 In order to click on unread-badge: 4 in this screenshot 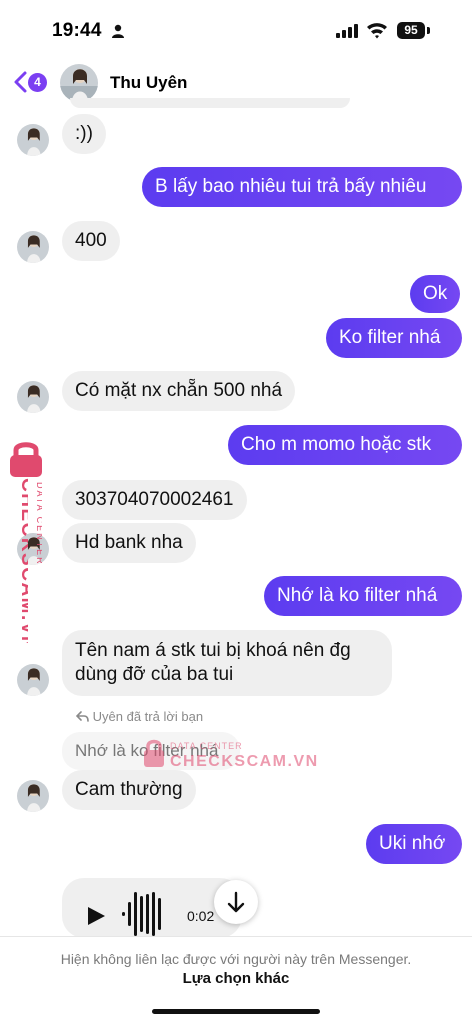, I will do `click(37, 82)`.